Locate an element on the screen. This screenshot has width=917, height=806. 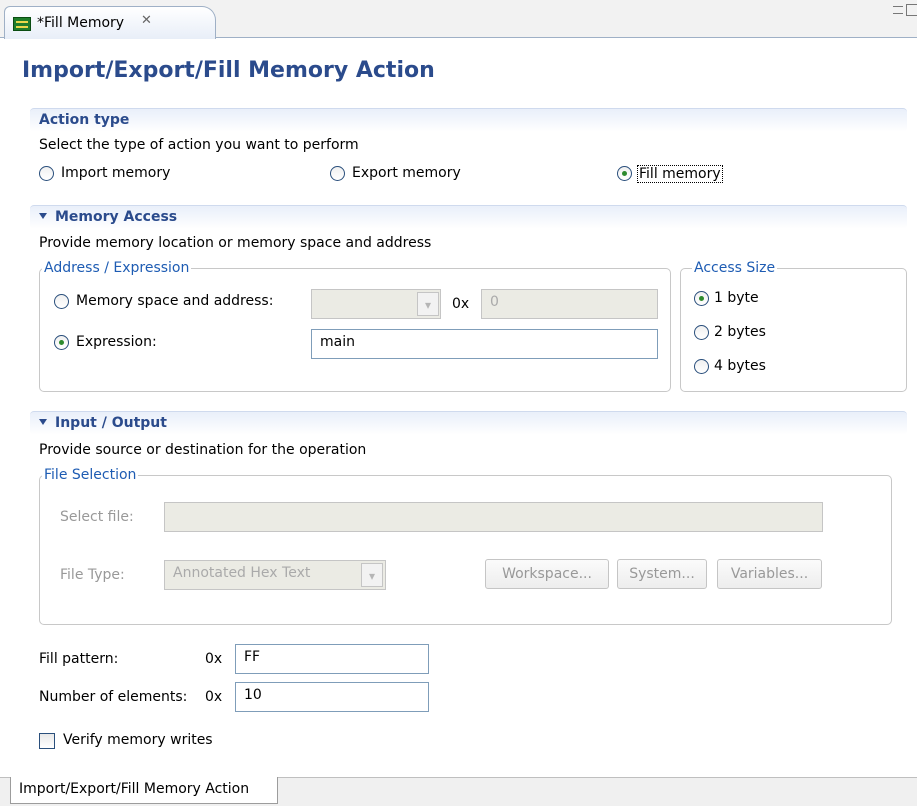
file-selection-legend: File Selection is located at coordinates (90, 475).